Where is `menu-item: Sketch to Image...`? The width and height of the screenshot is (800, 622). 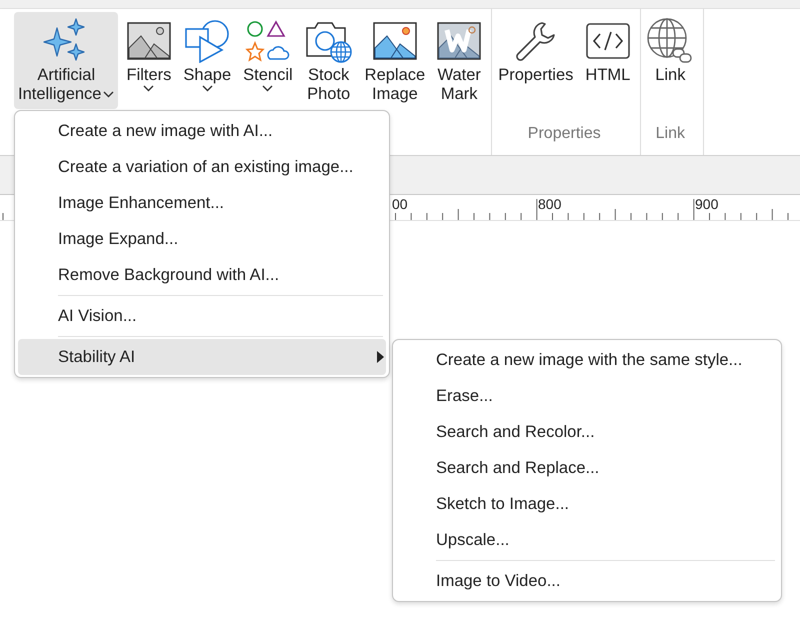
menu-item: Sketch to Image... is located at coordinates (587, 504).